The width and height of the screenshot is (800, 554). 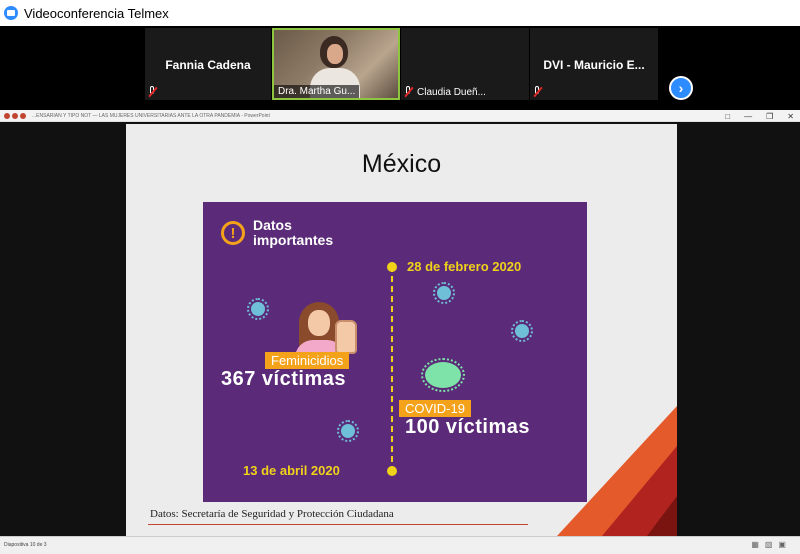 What do you see at coordinates (307, 360) in the screenshot?
I see `femicide-label: Feminicidios` at bounding box center [307, 360].